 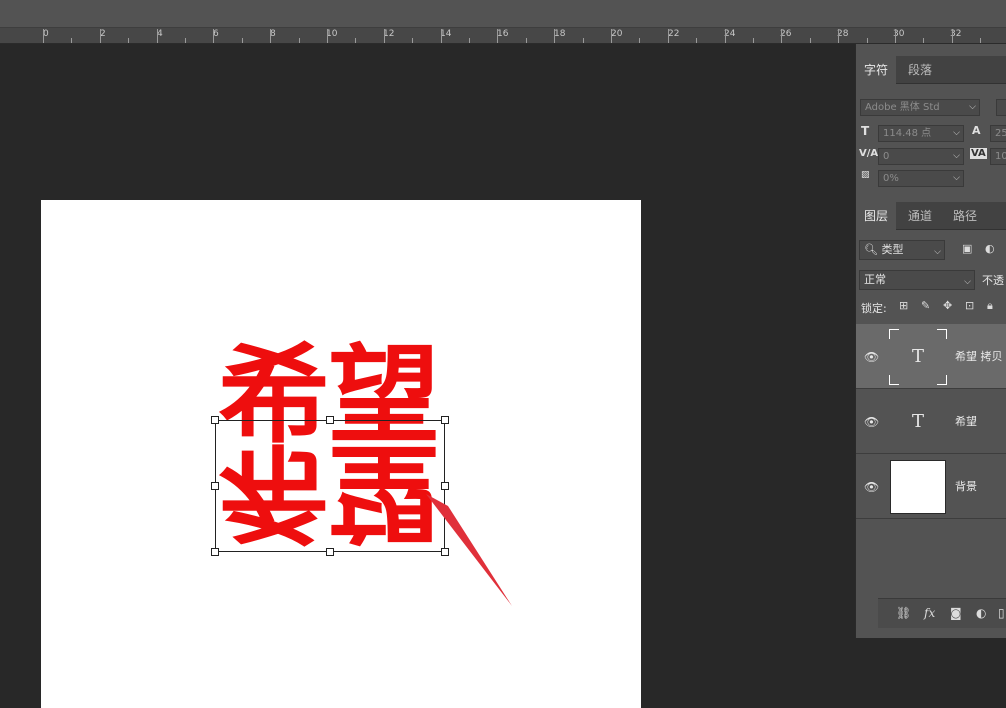 What do you see at coordinates (876, 70) in the screenshot?
I see `tab-character: 字符` at bounding box center [876, 70].